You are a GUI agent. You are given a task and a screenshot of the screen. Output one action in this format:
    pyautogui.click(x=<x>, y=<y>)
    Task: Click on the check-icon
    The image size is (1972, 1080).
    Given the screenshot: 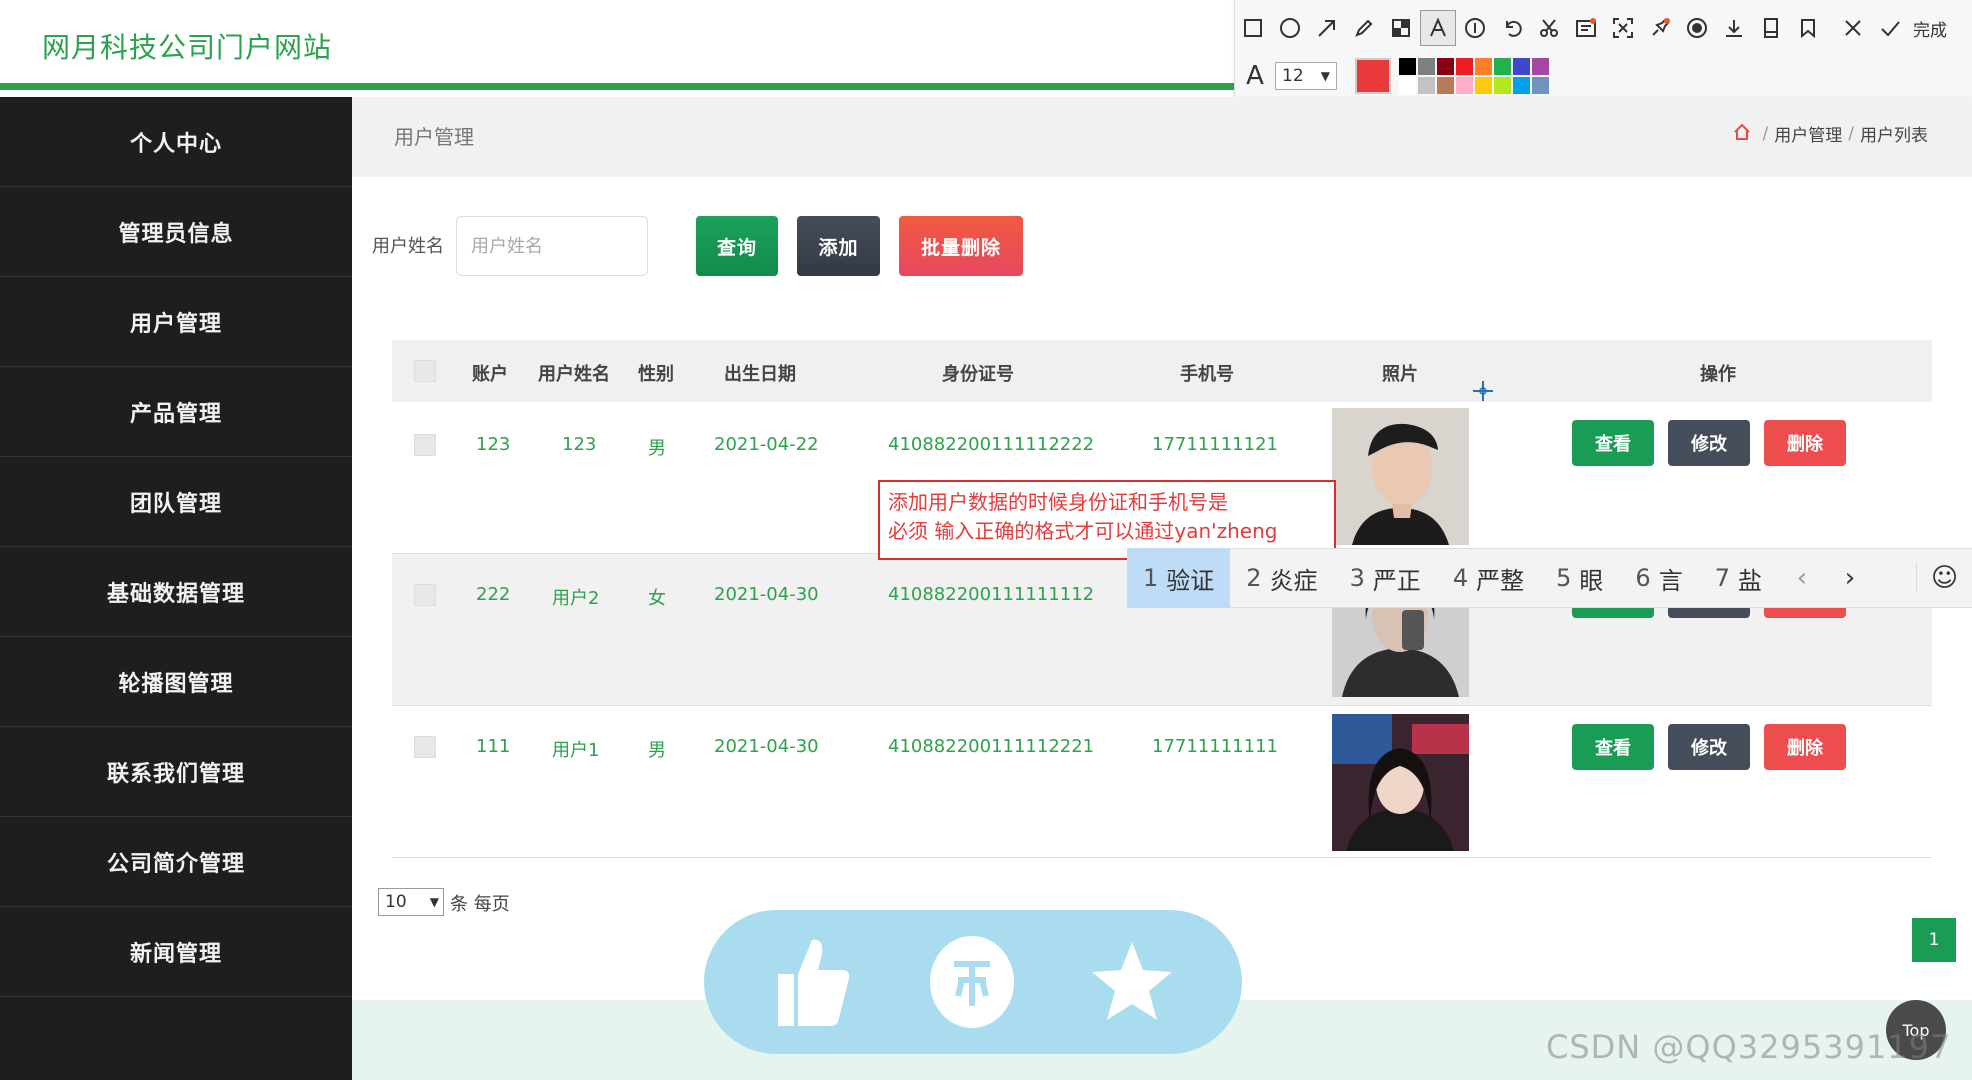 What is the action you would take?
    pyautogui.click(x=1890, y=28)
    